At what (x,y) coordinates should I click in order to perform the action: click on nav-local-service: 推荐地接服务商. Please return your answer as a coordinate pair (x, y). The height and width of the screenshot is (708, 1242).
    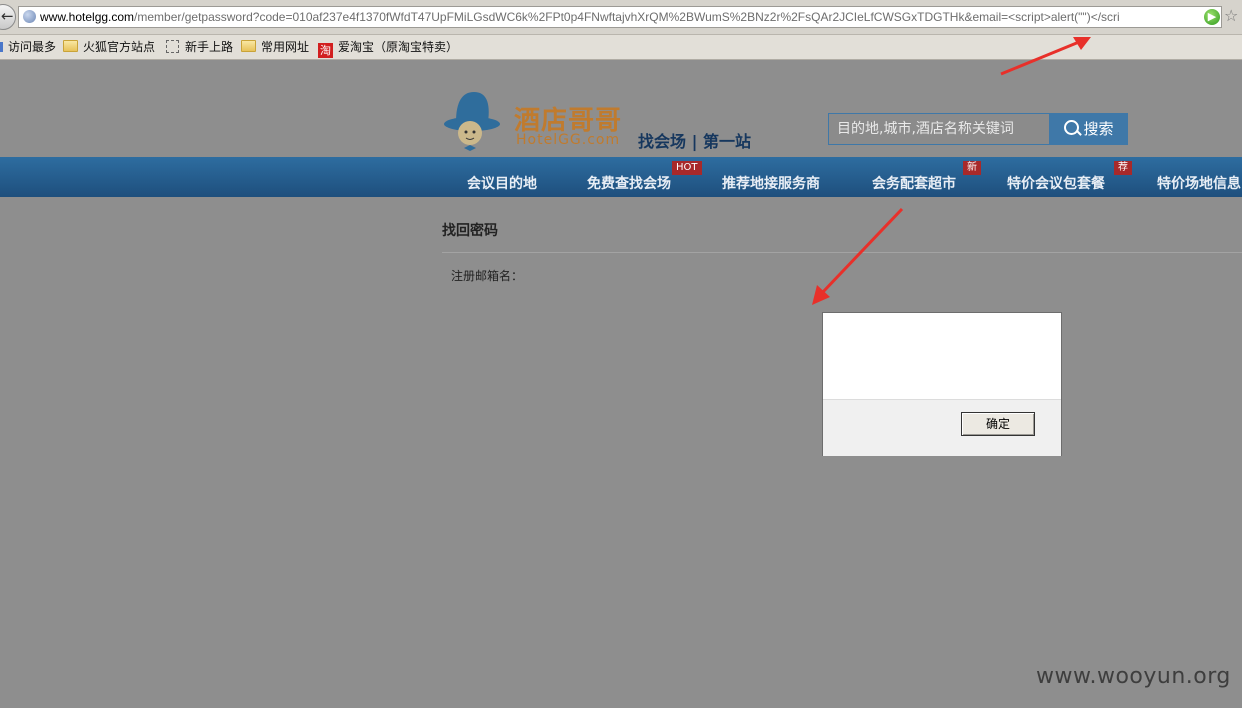
    Looking at the image, I should click on (771, 183).